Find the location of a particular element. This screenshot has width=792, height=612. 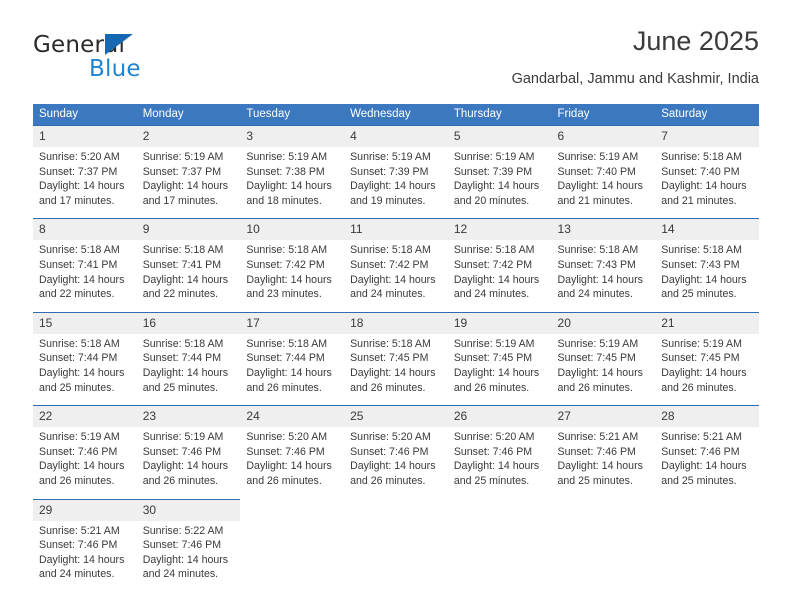

day-number: 20 is located at coordinates (603, 322).